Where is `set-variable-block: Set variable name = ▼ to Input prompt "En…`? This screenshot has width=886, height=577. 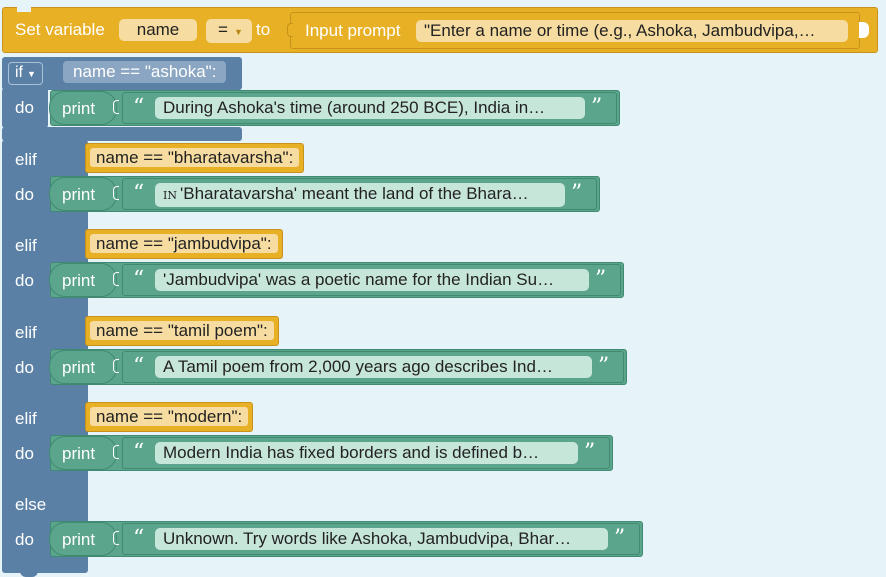
set-variable-block: Set variable name = ▼ to Input prompt "En… is located at coordinates (440, 30).